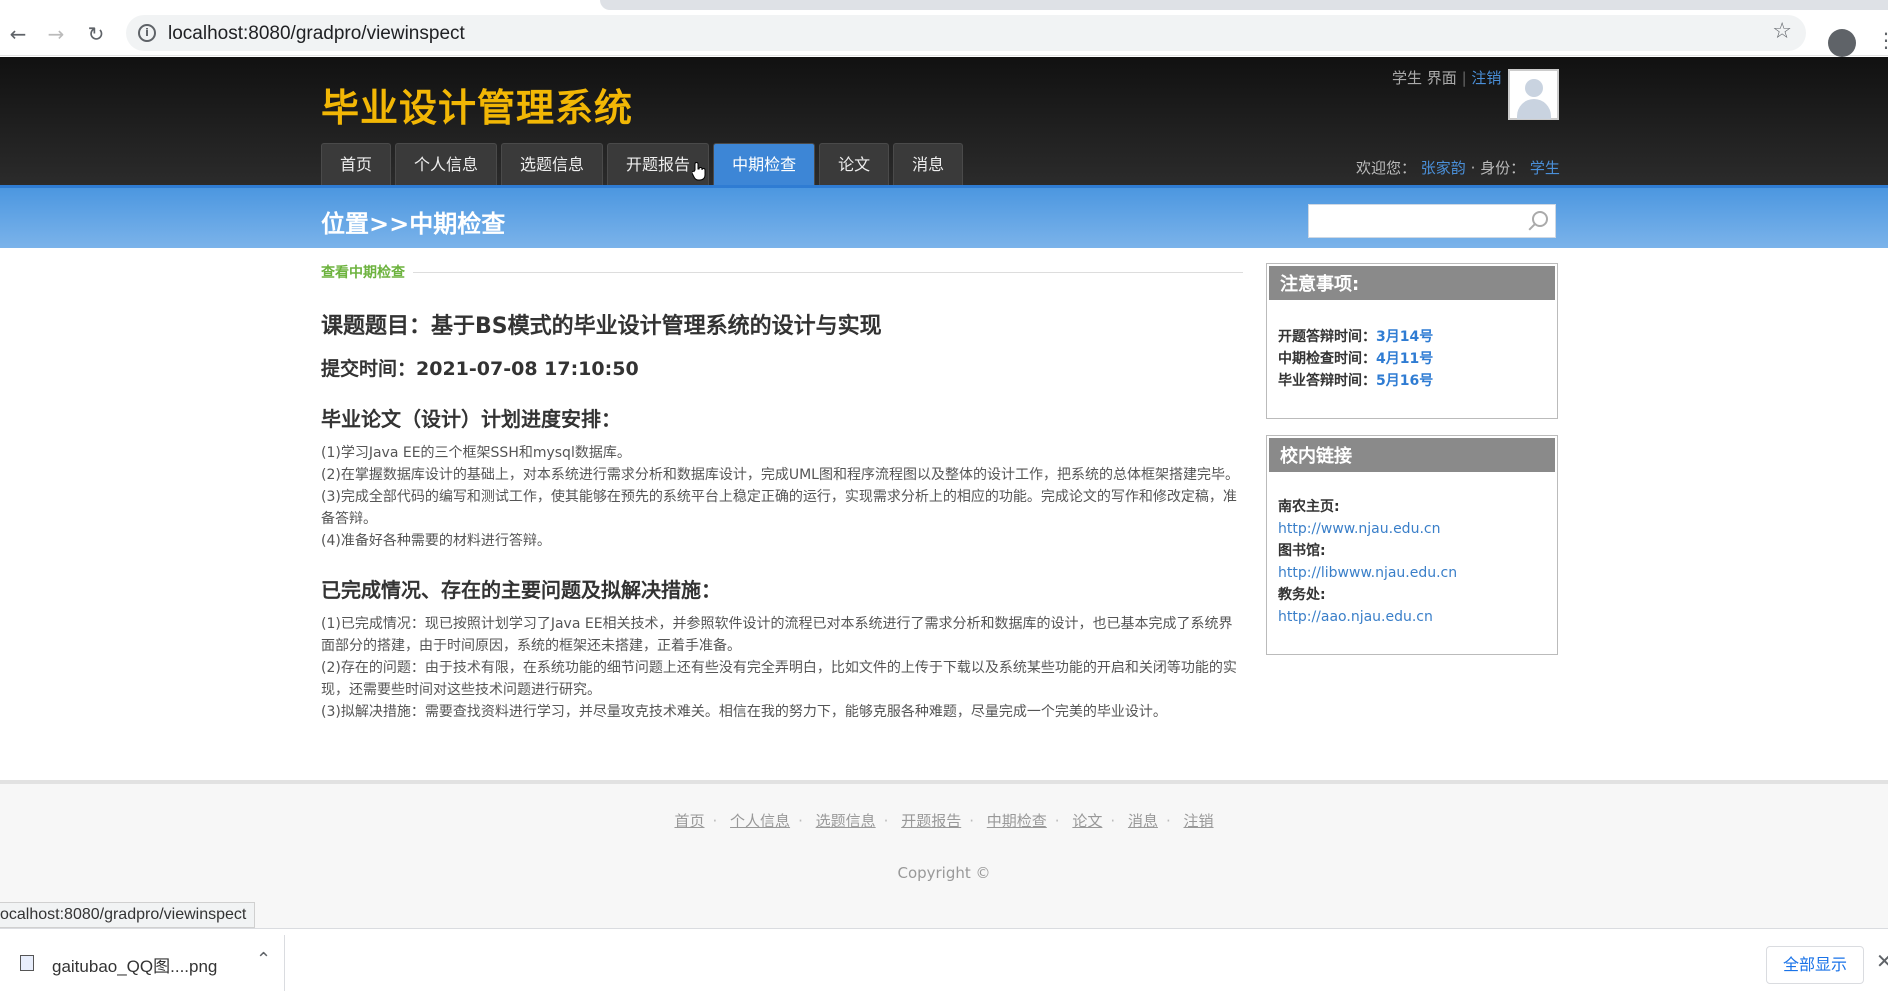 Image resolution: width=1888 pixels, height=996 pixels. What do you see at coordinates (928, 164) in the screenshot?
I see `nav-tab-messages: 消息` at bounding box center [928, 164].